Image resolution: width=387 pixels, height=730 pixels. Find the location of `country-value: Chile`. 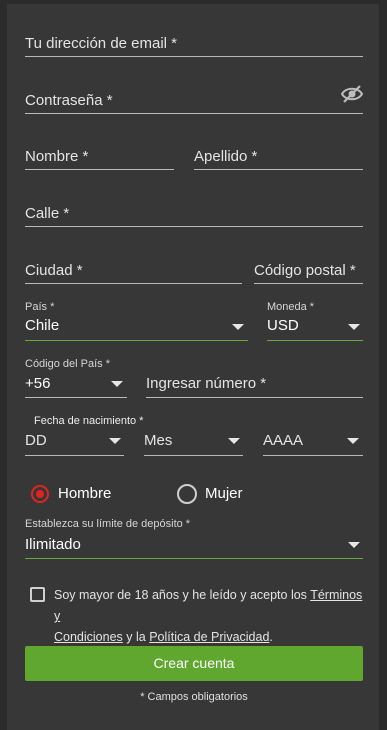

country-value: Chile is located at coordinates (42, 325).